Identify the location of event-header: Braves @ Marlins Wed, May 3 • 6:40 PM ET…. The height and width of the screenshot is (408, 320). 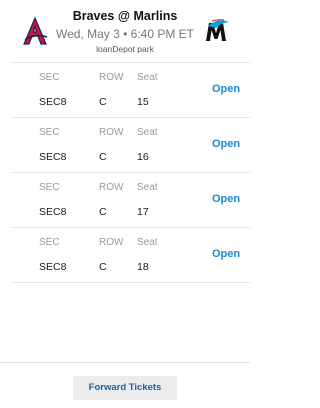
(125, 31).